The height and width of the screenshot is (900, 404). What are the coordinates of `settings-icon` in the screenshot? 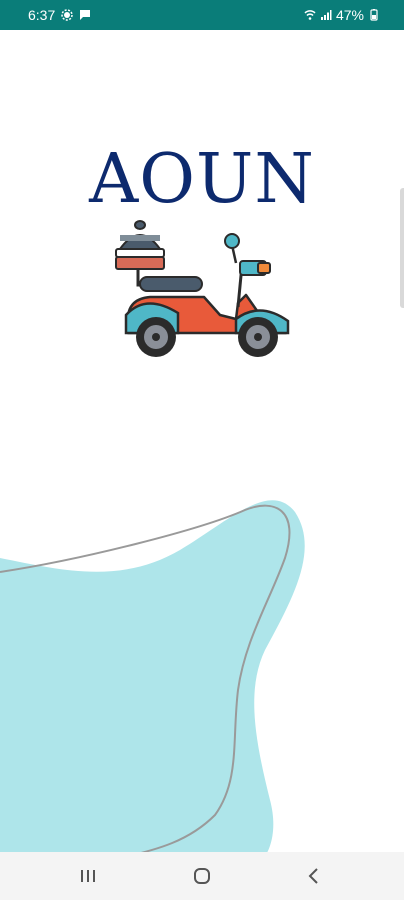 It's located at (67, 15).